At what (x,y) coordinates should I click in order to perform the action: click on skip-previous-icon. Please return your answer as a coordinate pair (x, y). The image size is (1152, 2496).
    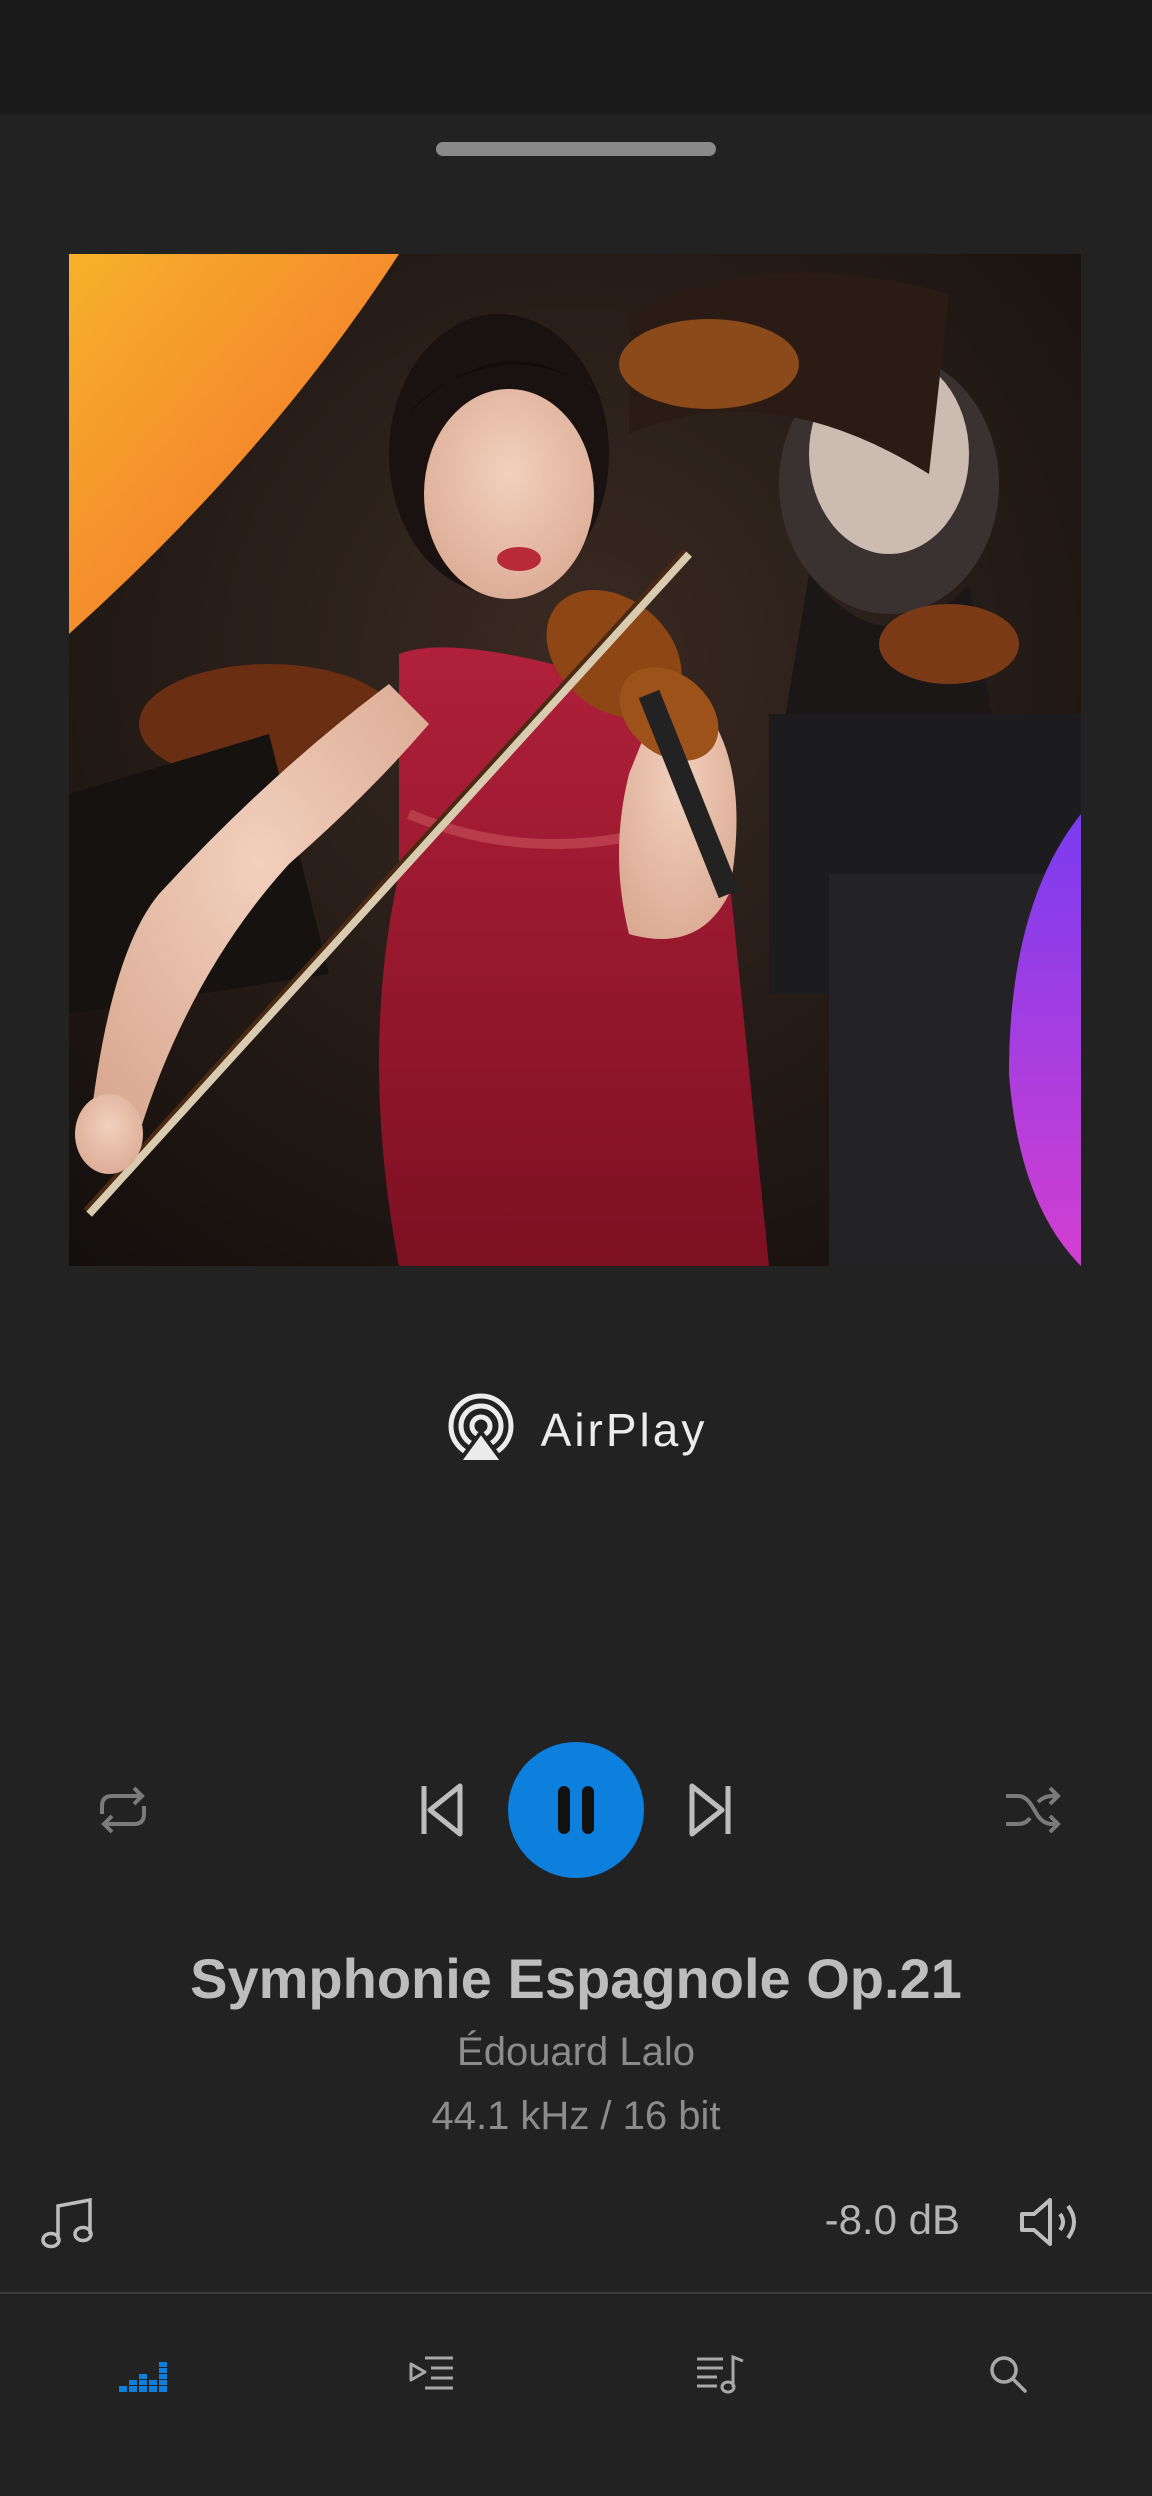
    Looking at the image, I should click on (442, 1810).